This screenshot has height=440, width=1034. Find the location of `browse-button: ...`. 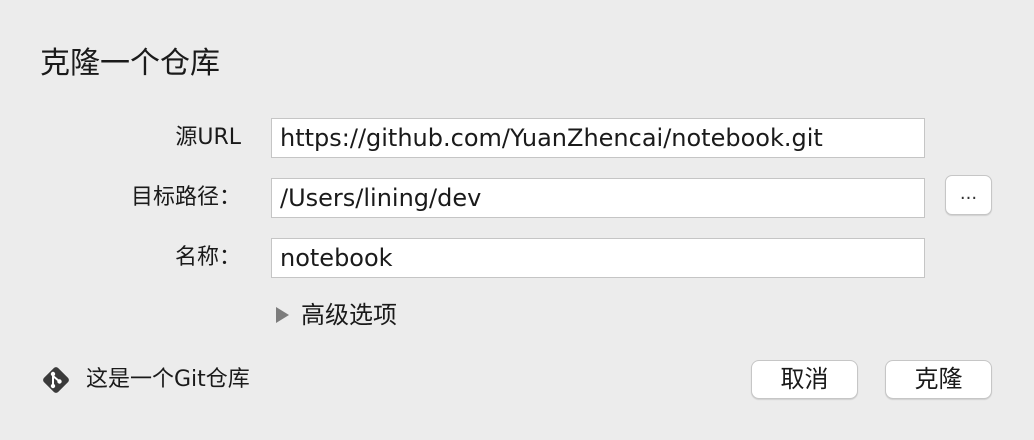

browse-button: ... is located at coordinates (968, 195).